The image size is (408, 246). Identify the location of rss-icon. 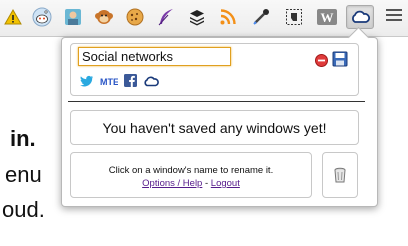
(228, 17).